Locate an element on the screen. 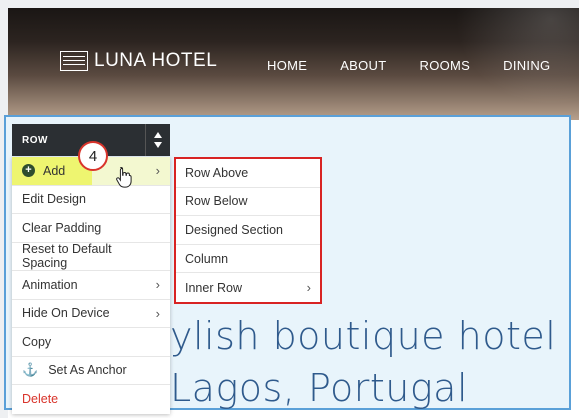 The image size is (579, 418). submenu-item-row-below: Row Below is located at coordinates (248, 202).